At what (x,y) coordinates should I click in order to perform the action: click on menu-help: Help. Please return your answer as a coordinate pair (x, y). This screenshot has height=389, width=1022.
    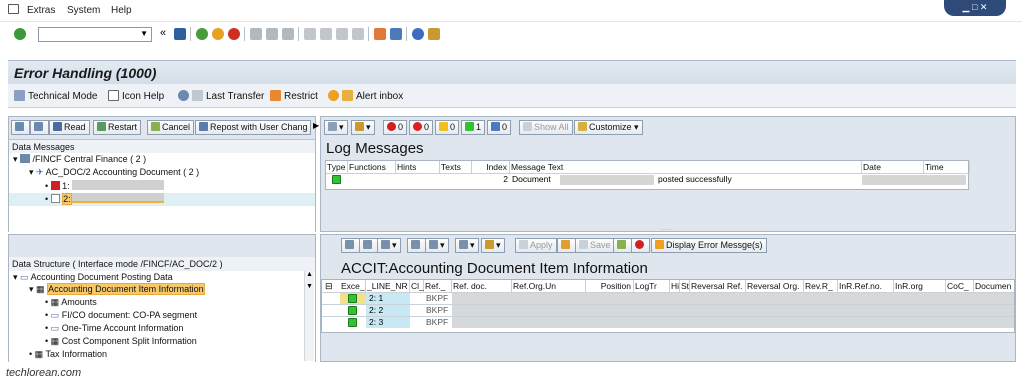
    Looking at the image, I should click on (121, 10).